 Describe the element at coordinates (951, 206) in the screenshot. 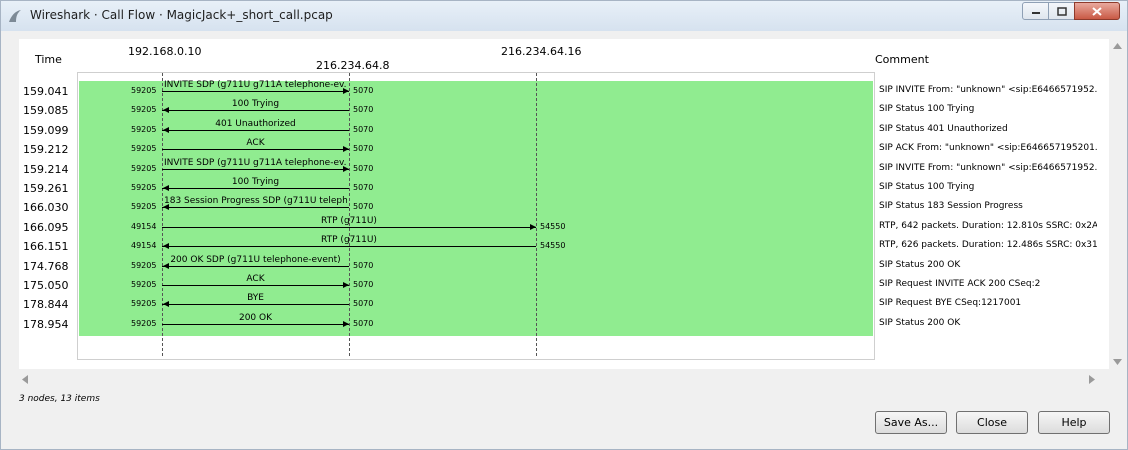

I see `flow-comment: SIP Status 183 Session Progress` at that location.